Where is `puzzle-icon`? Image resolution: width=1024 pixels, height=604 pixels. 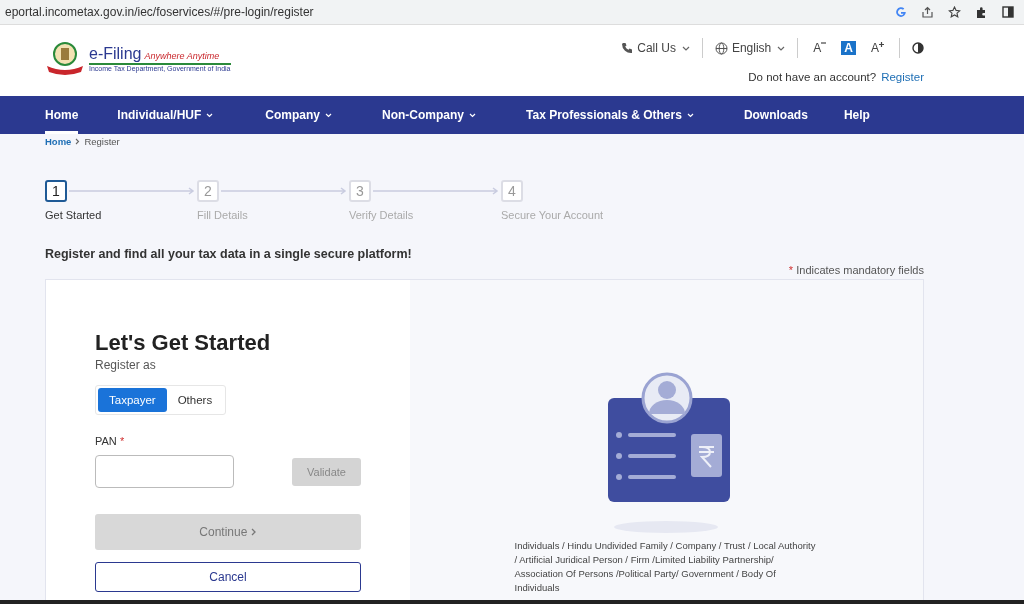 puzzle-icon is located at coordinates (981, 12).